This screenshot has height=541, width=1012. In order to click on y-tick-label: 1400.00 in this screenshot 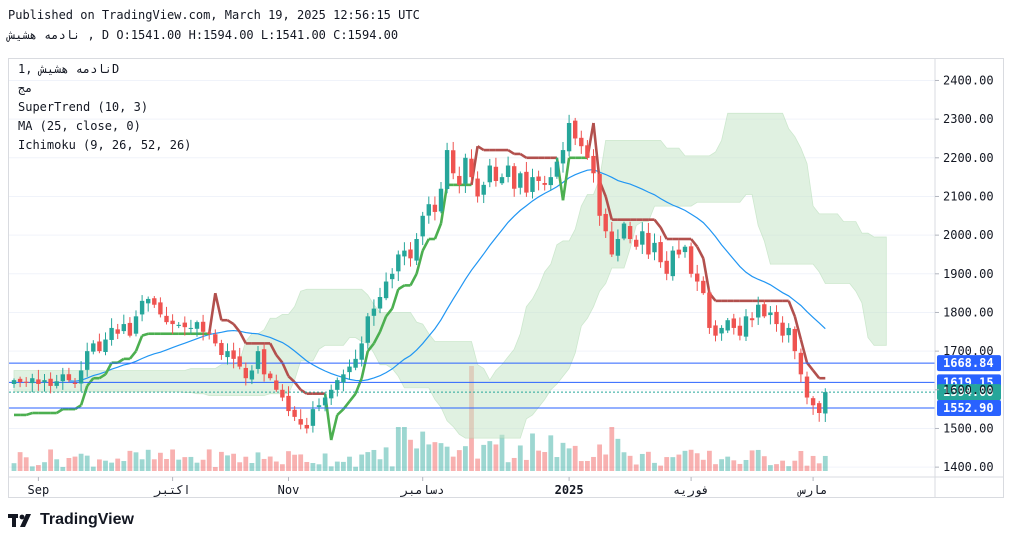, I will do `click(968, 467)`.